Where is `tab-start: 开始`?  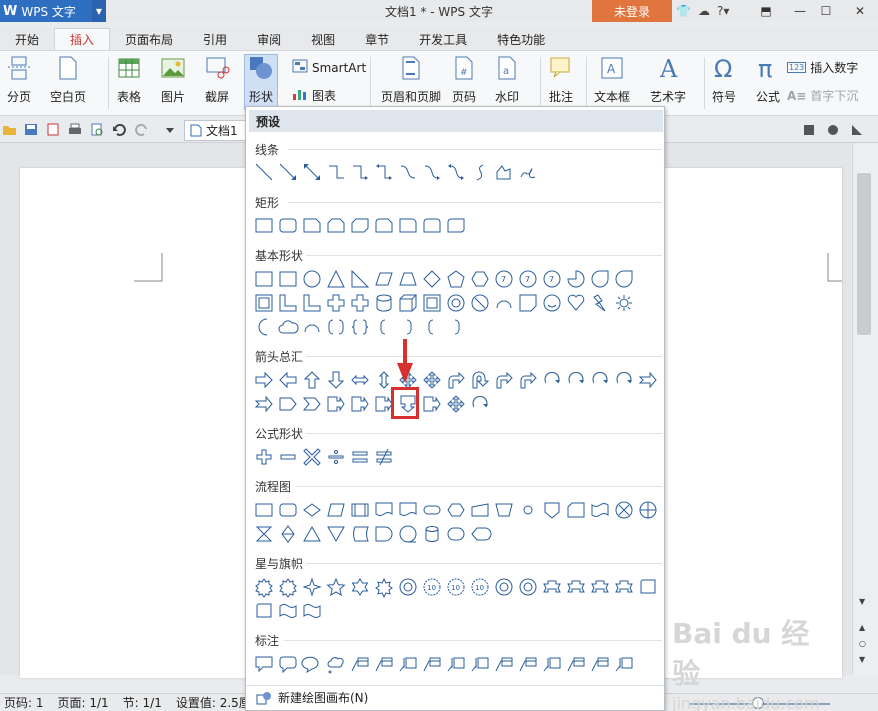
tab-start: 开始 is located at coordinates (27, 39).